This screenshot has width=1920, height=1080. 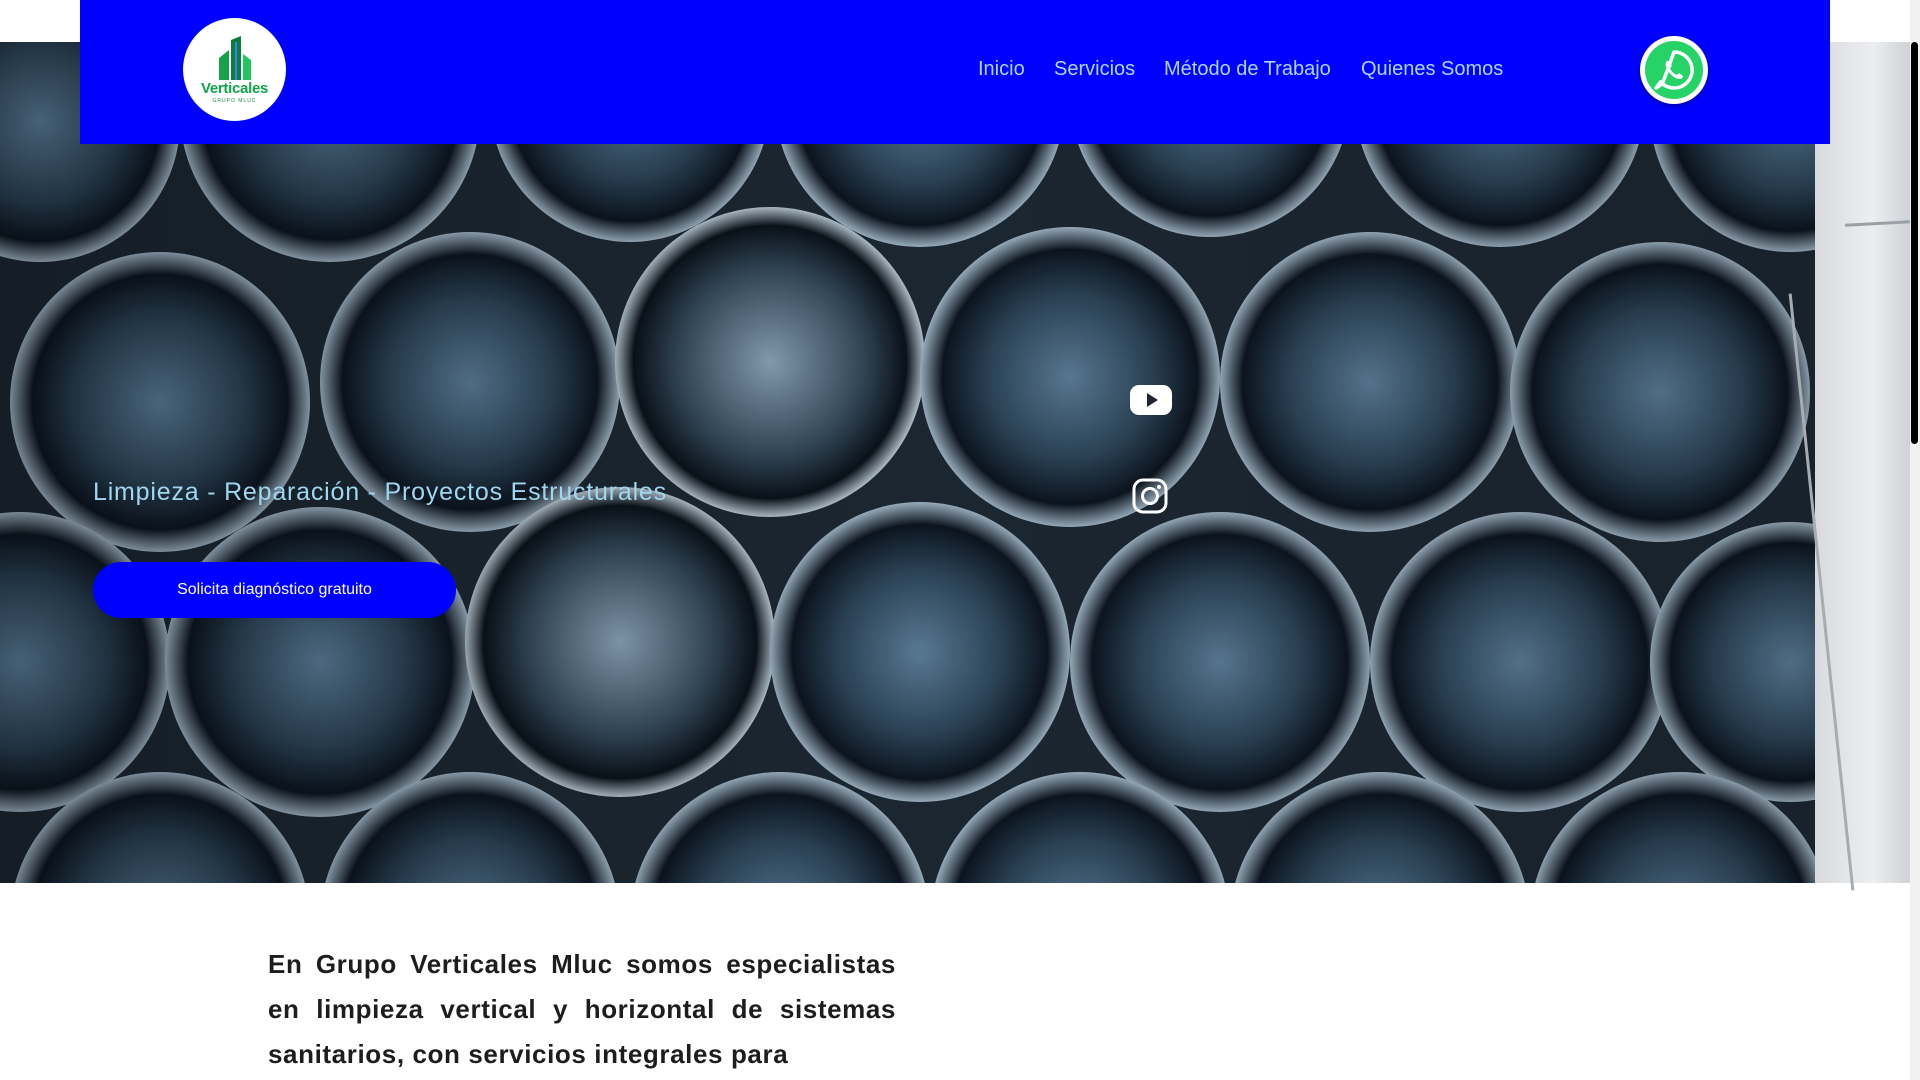 I want to click on logo-subtitle: GRUPO MLUC, so click(x=234, y=100).